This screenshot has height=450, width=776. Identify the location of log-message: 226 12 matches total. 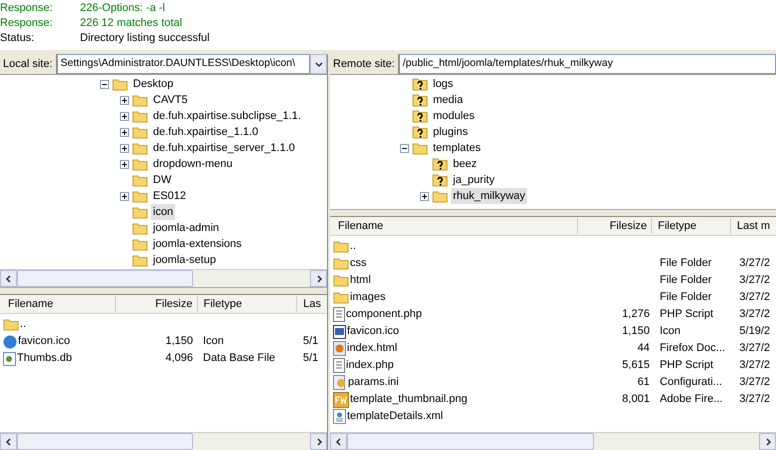
(131, 24).